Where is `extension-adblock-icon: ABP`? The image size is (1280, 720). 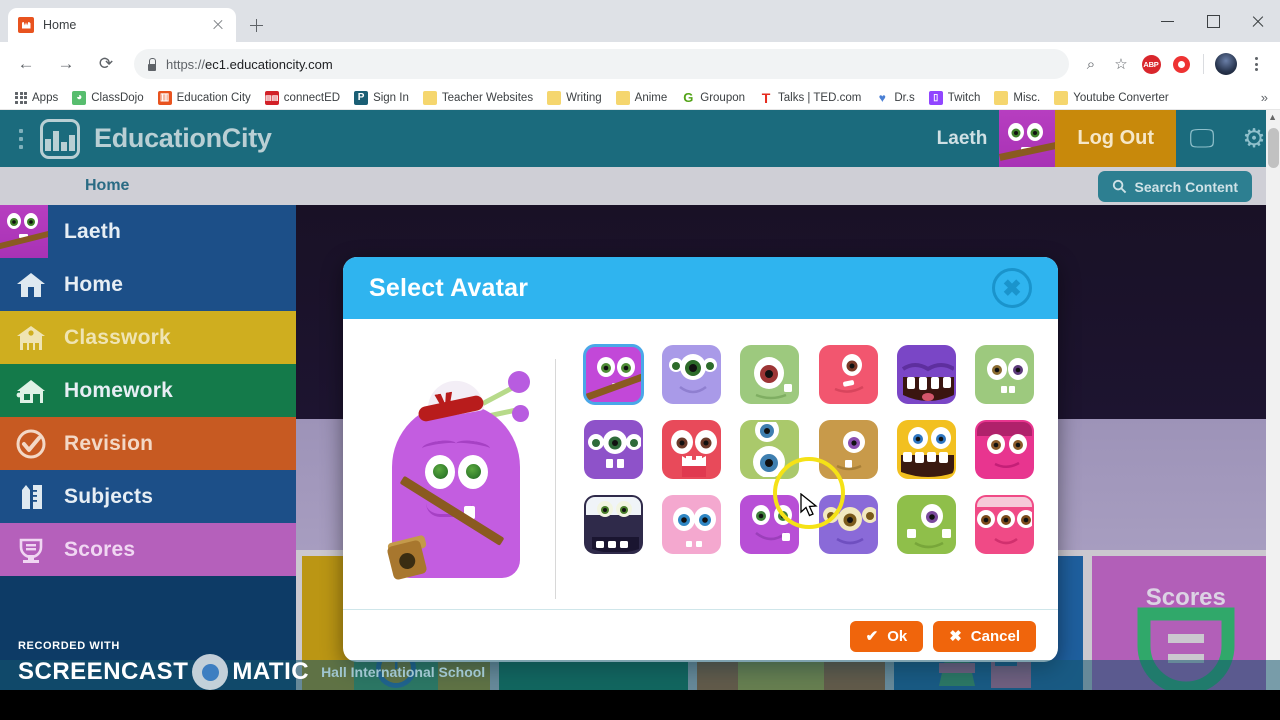
extension-adblock-icon: ABP is located at coordinates (1151, 64).